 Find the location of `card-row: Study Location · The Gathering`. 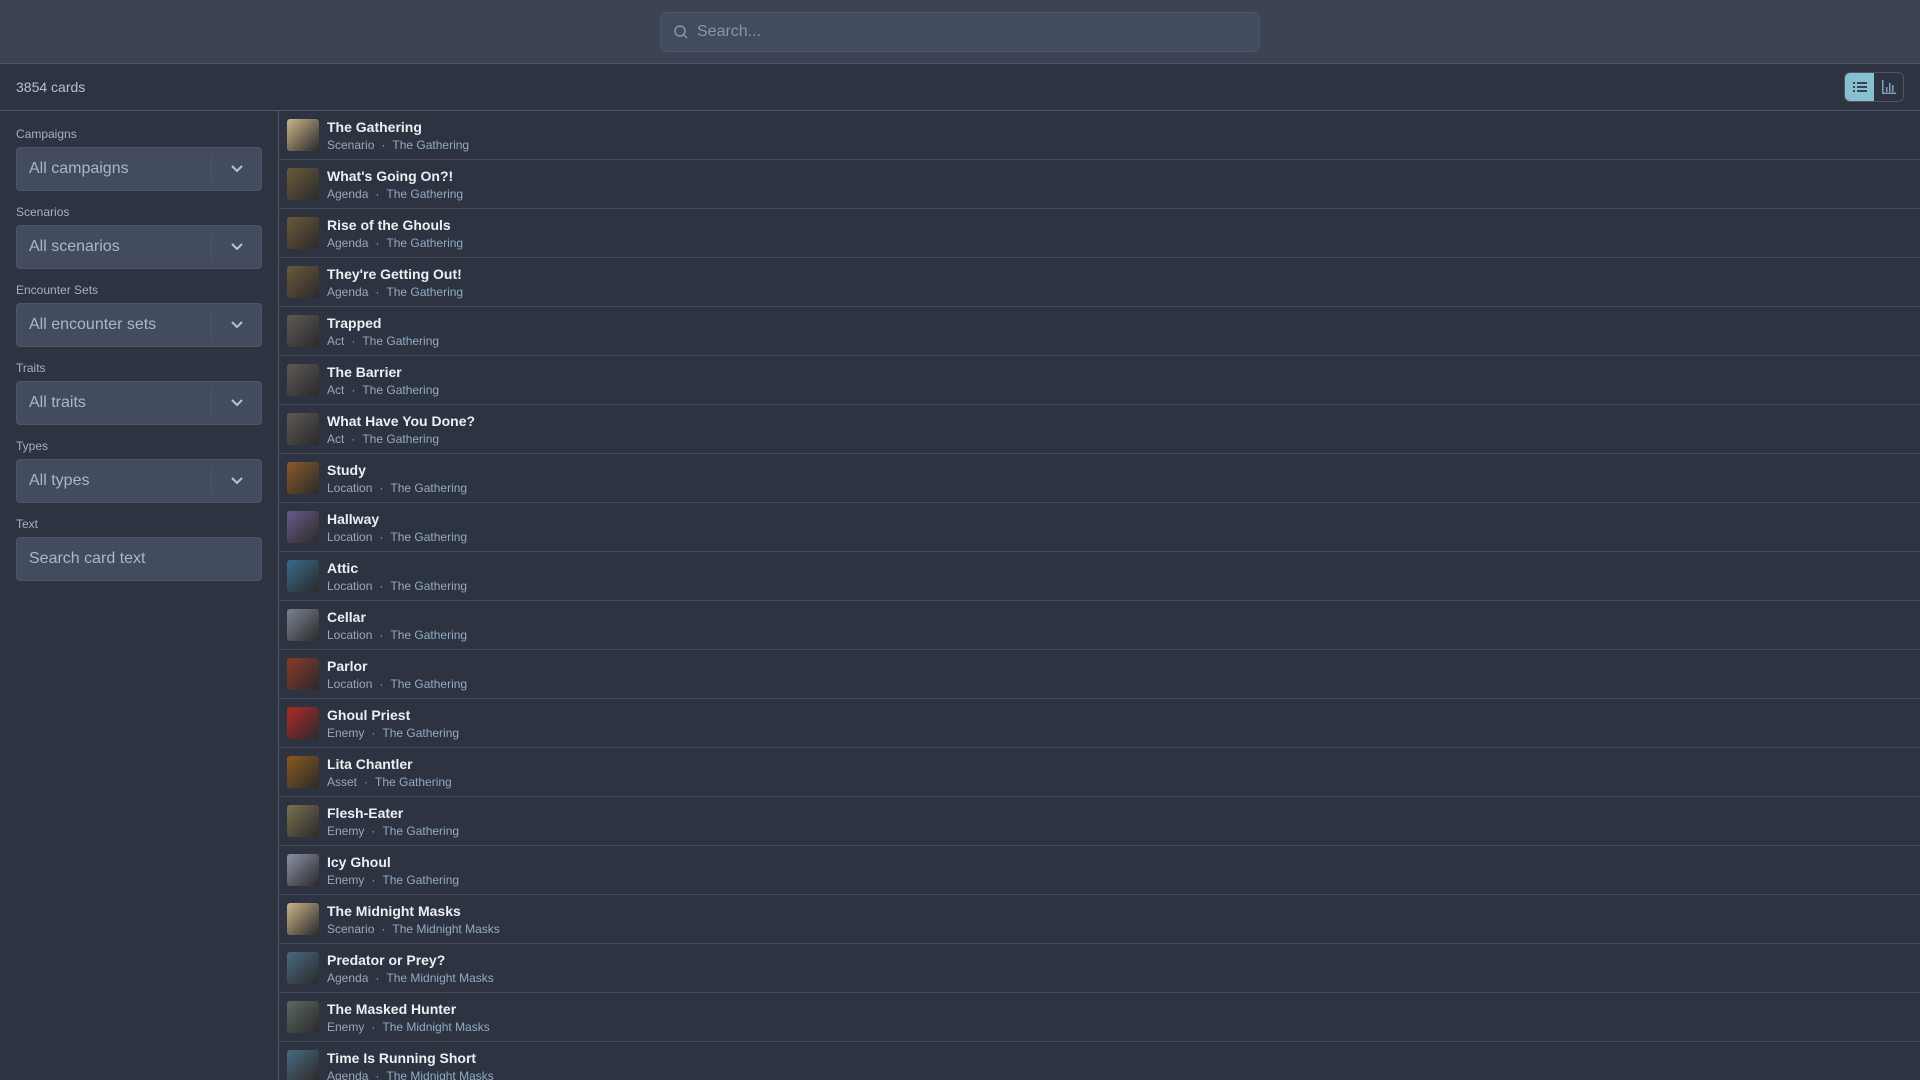

card-row: Study Location · The Gathering is located at coordinates (1099, 478).